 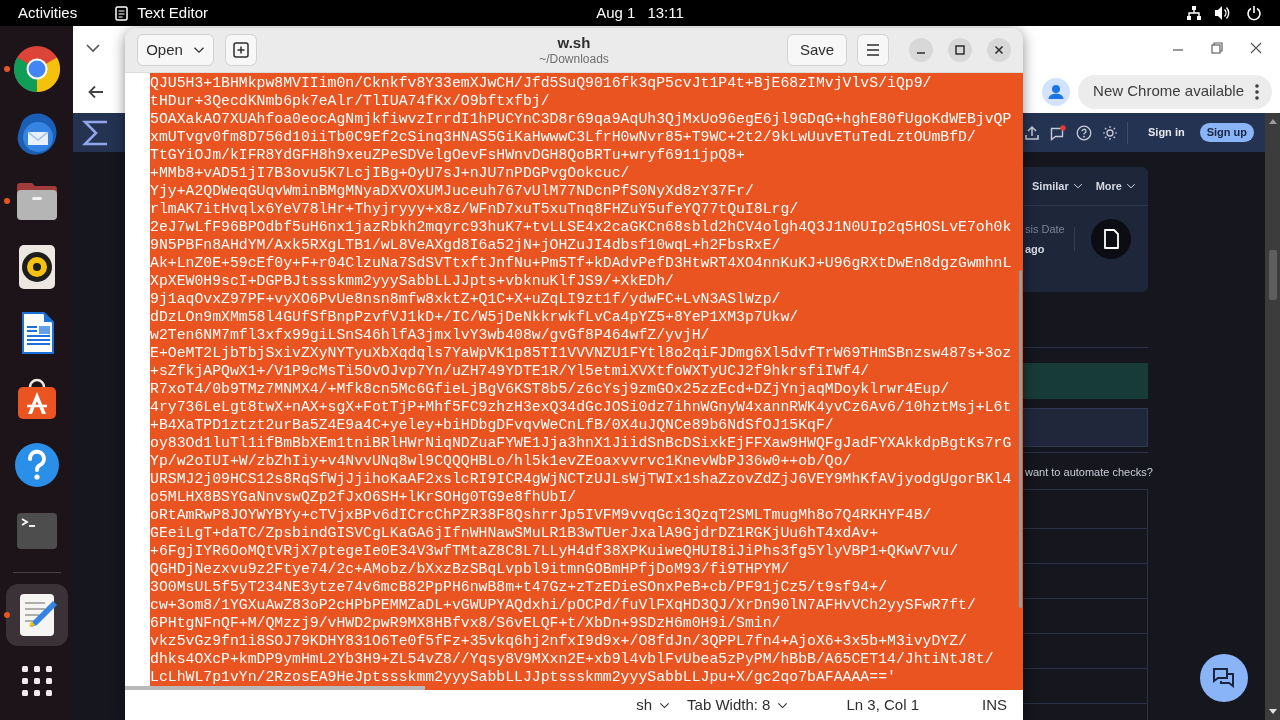 I want to click on time-label: 13:11, so click(x=665, y=12).